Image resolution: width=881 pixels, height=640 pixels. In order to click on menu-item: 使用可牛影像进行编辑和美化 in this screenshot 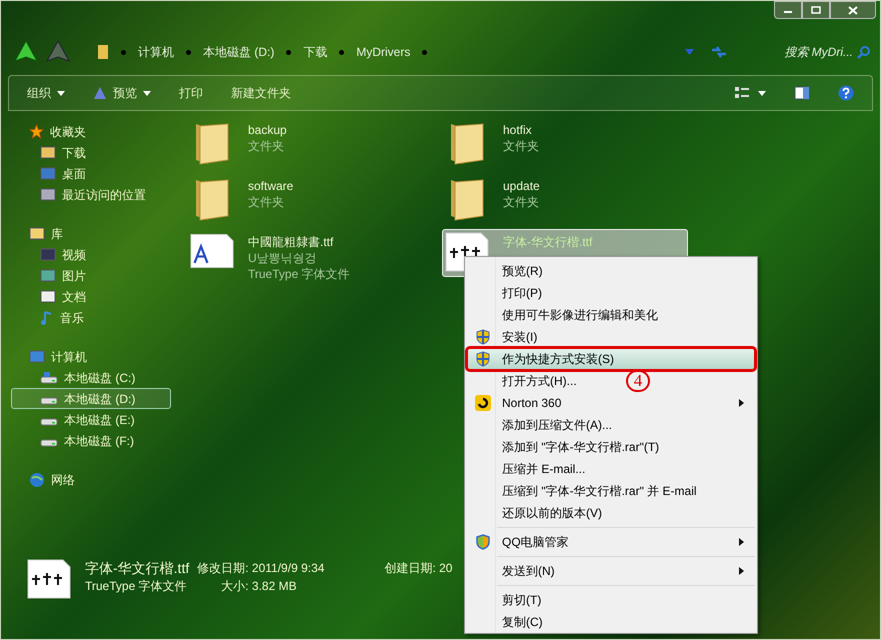, I will do `click(567, 315)`.